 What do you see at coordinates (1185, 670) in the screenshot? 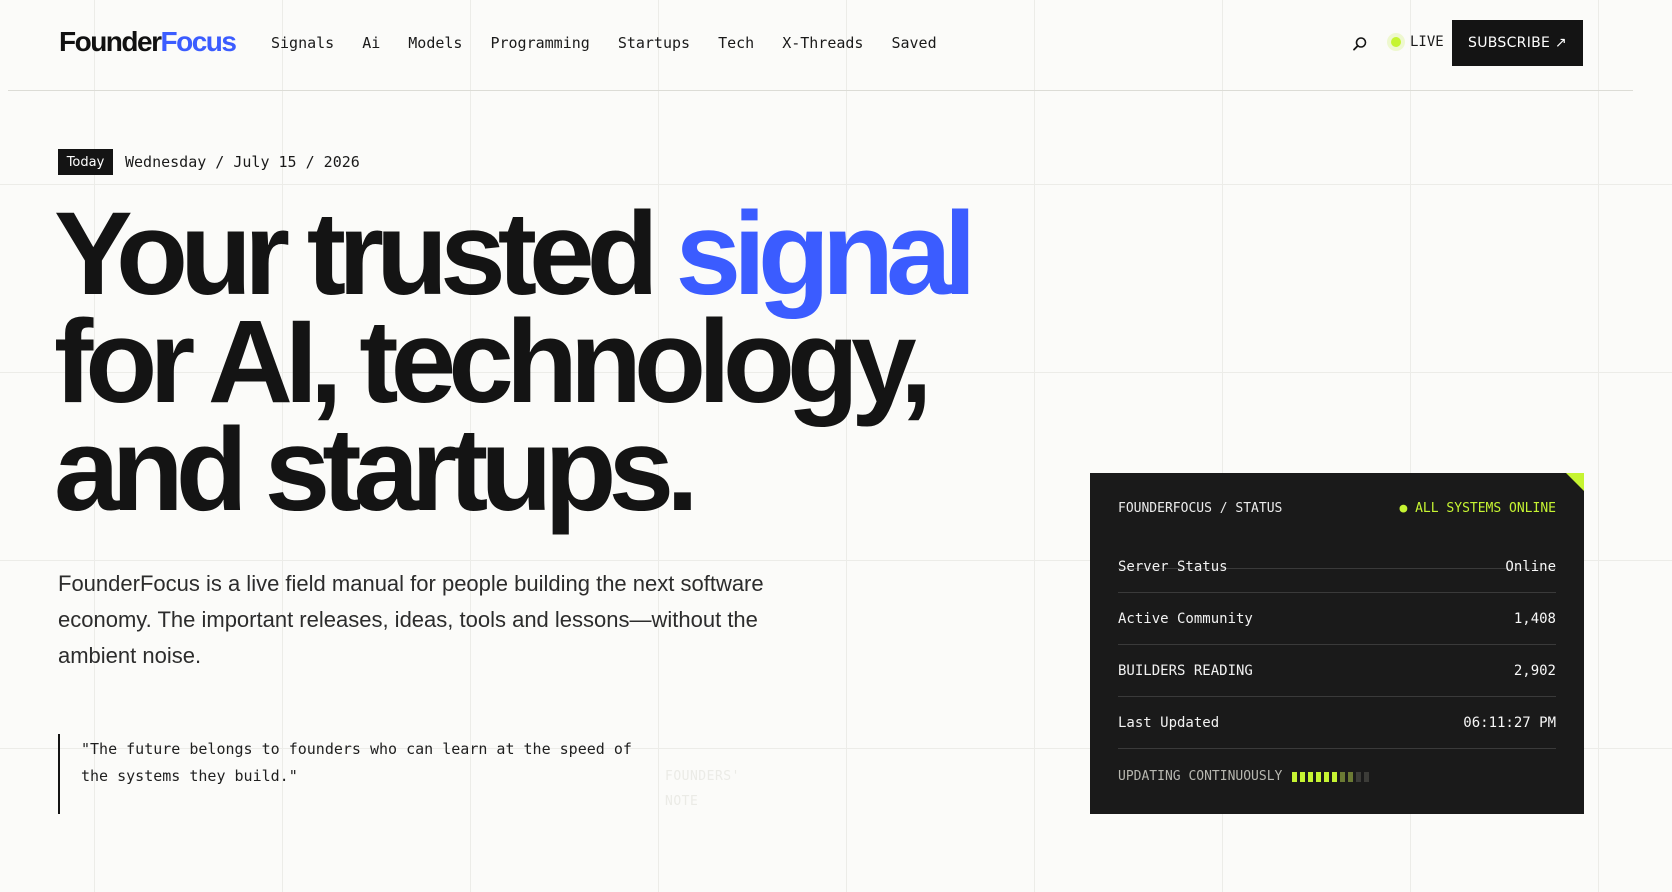
I see `status-row-label: BUILDERS READING` at bounding box center [1185, 670].